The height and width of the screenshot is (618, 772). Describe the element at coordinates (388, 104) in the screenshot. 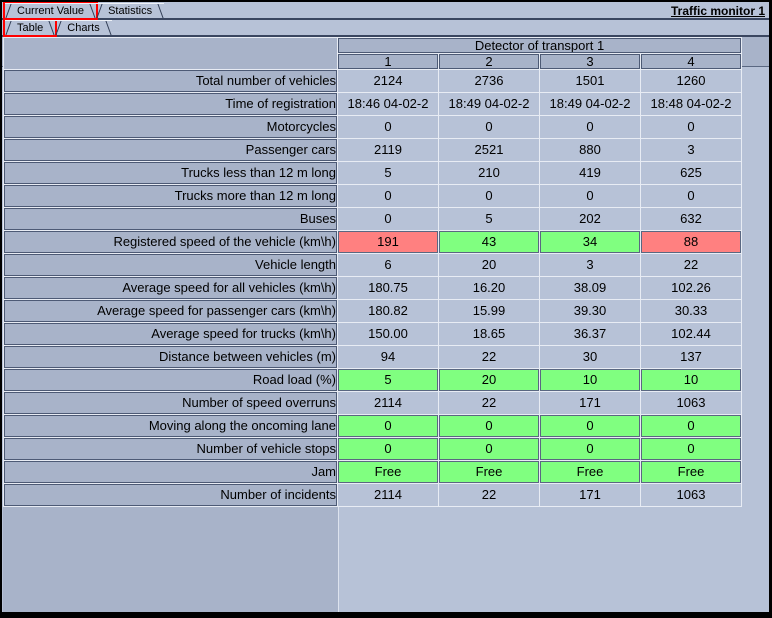

I see `cell: 18:46 04-02-2` at that location.